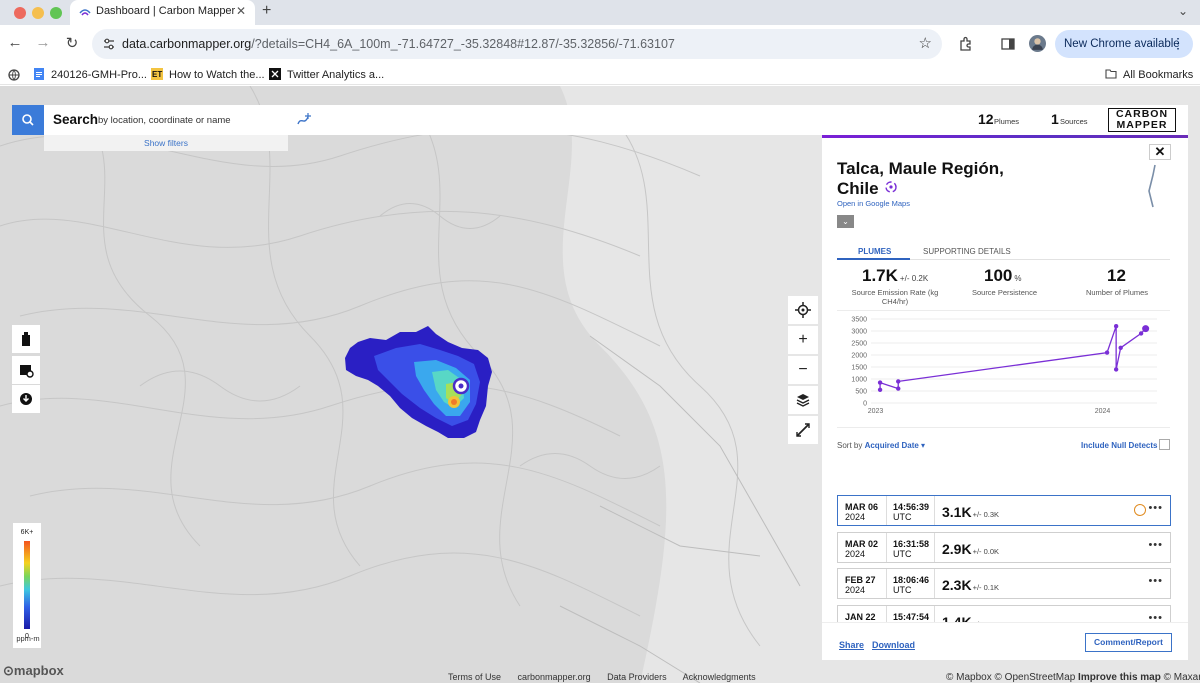  I want to click on logo-line-1: CARBON, so click(1142, 114).